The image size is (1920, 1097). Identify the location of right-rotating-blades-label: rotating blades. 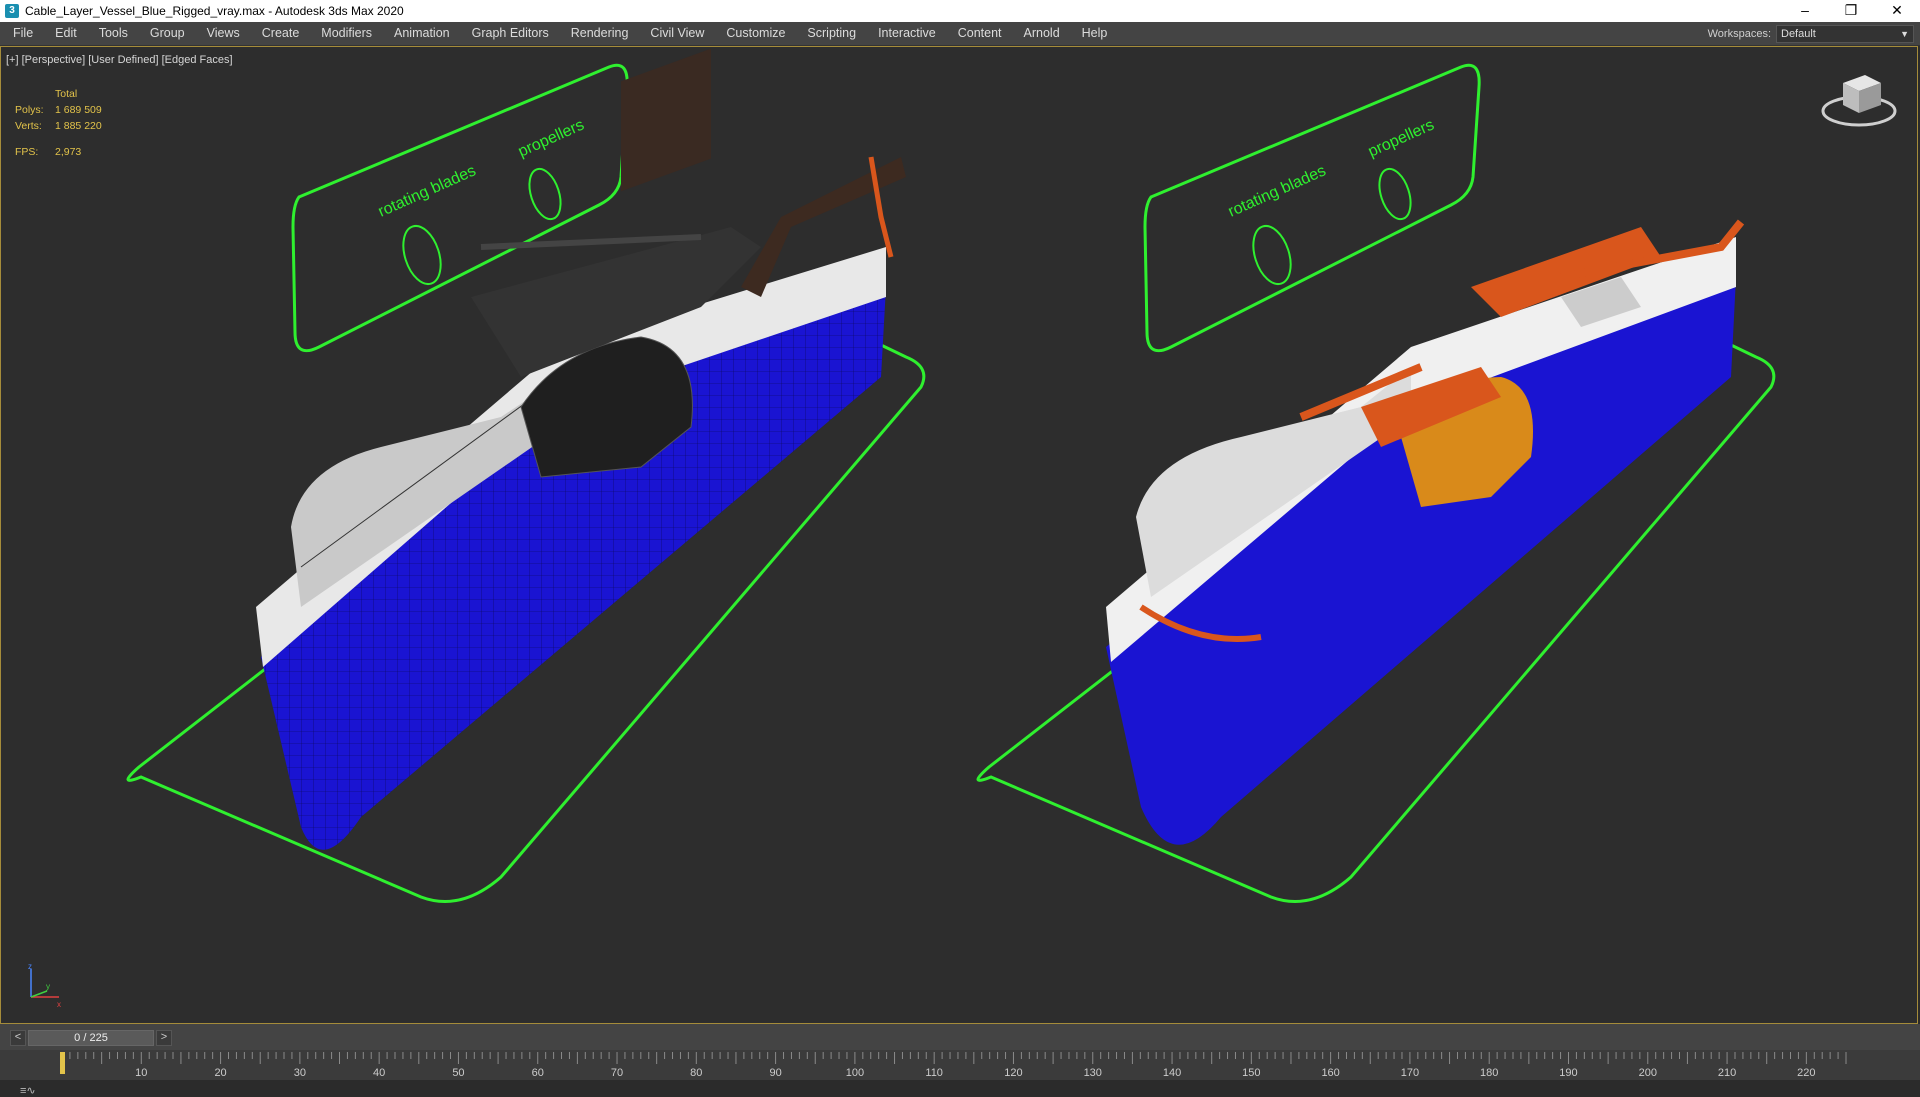
(1277, 191).